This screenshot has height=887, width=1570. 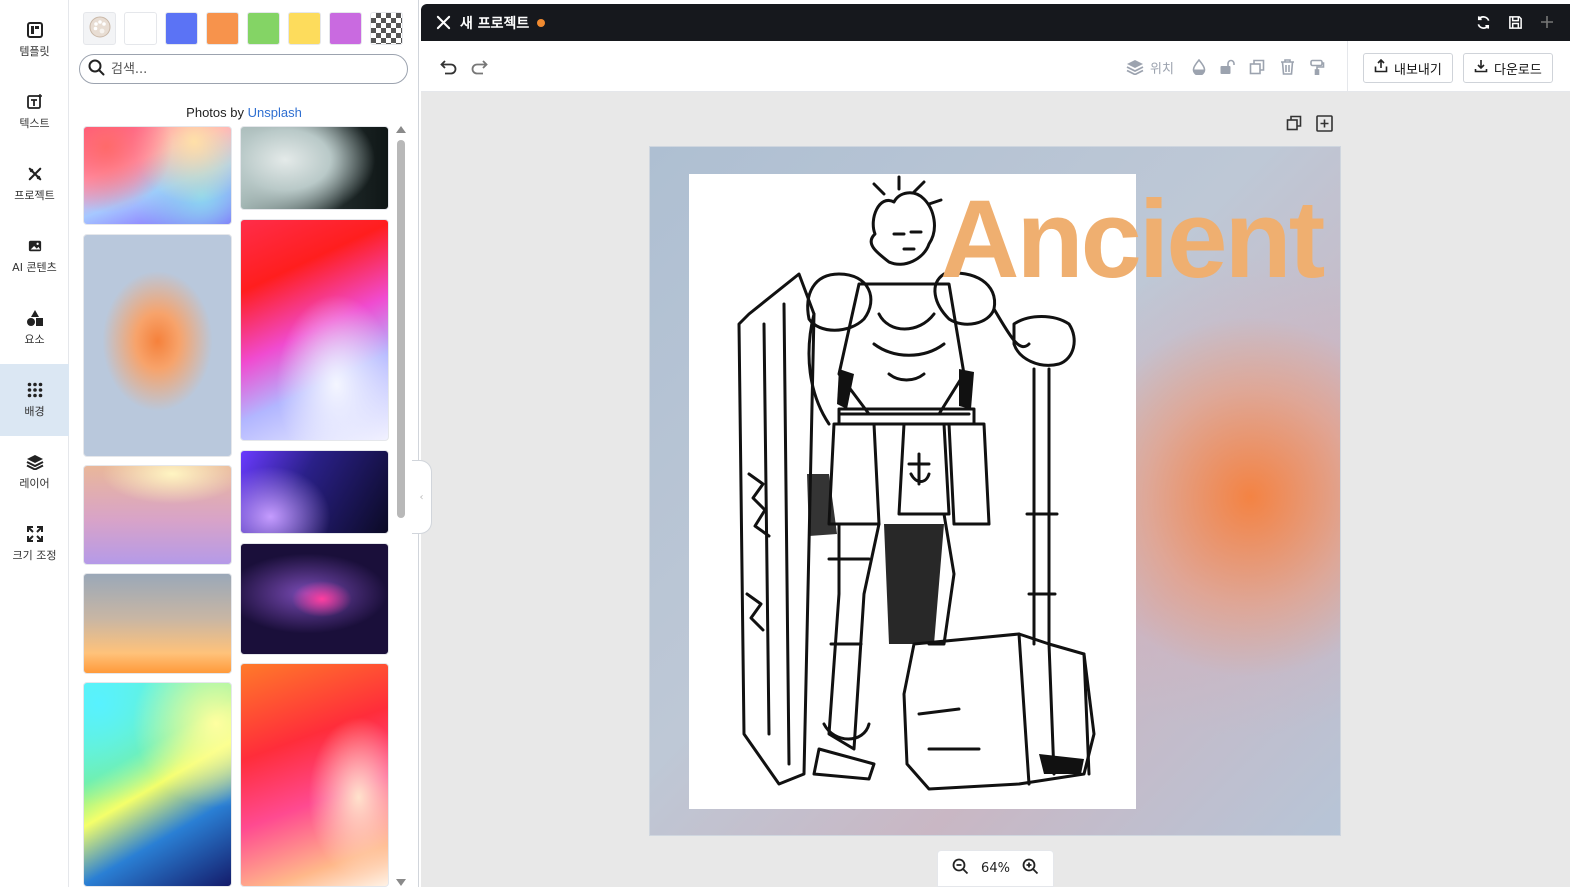 What do you see at coordinates (34, 544) in the screenshot?
I see `nav-resize: 크기 조정` at bounding box center [34, 544].